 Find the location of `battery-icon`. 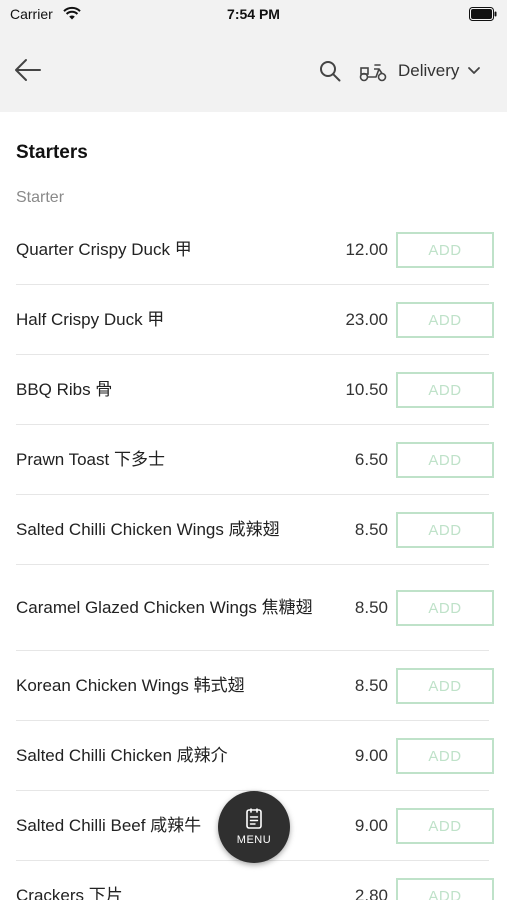

battery-icon is located at coordinates (483, 14).